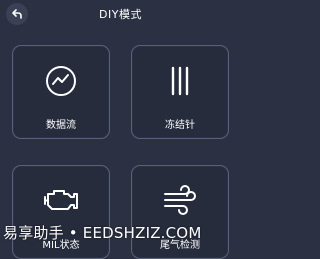 Image resolution: width=320 pixels, height=259 pixels. I want to click on freeze-frame-card: 冻结针, so click(180, 92).